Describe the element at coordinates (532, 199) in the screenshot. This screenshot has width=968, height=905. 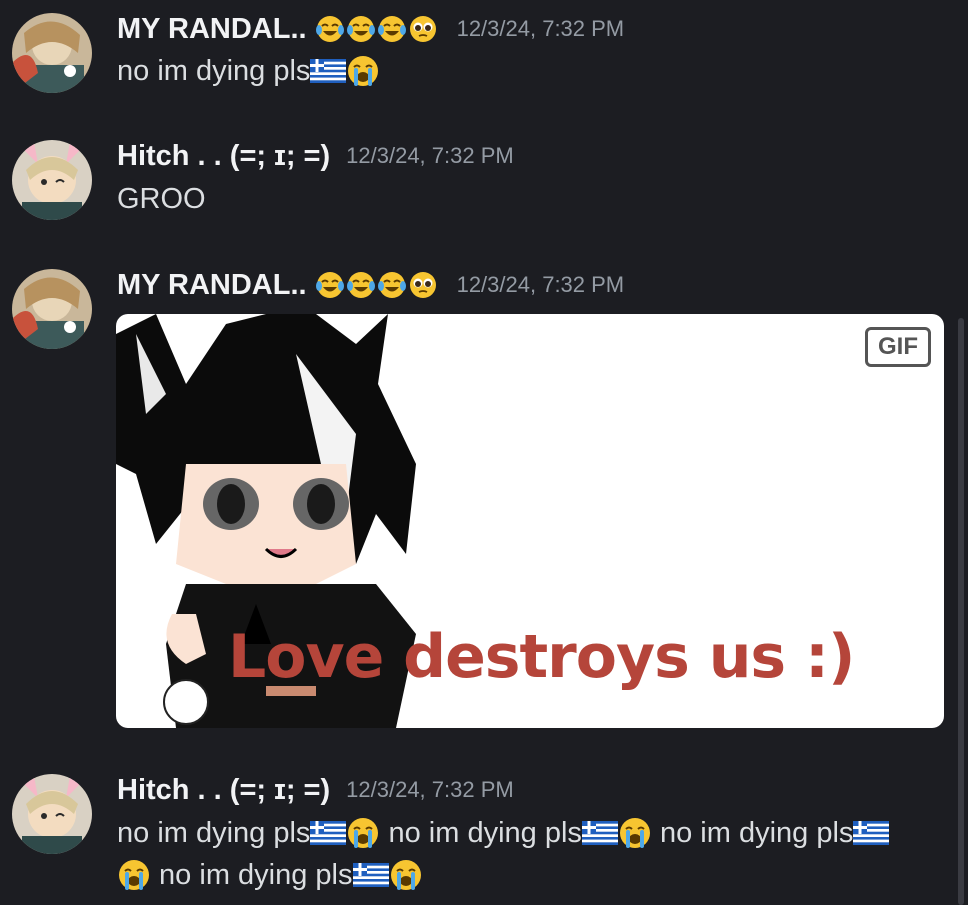
I see `message-content: GROO` at that location.